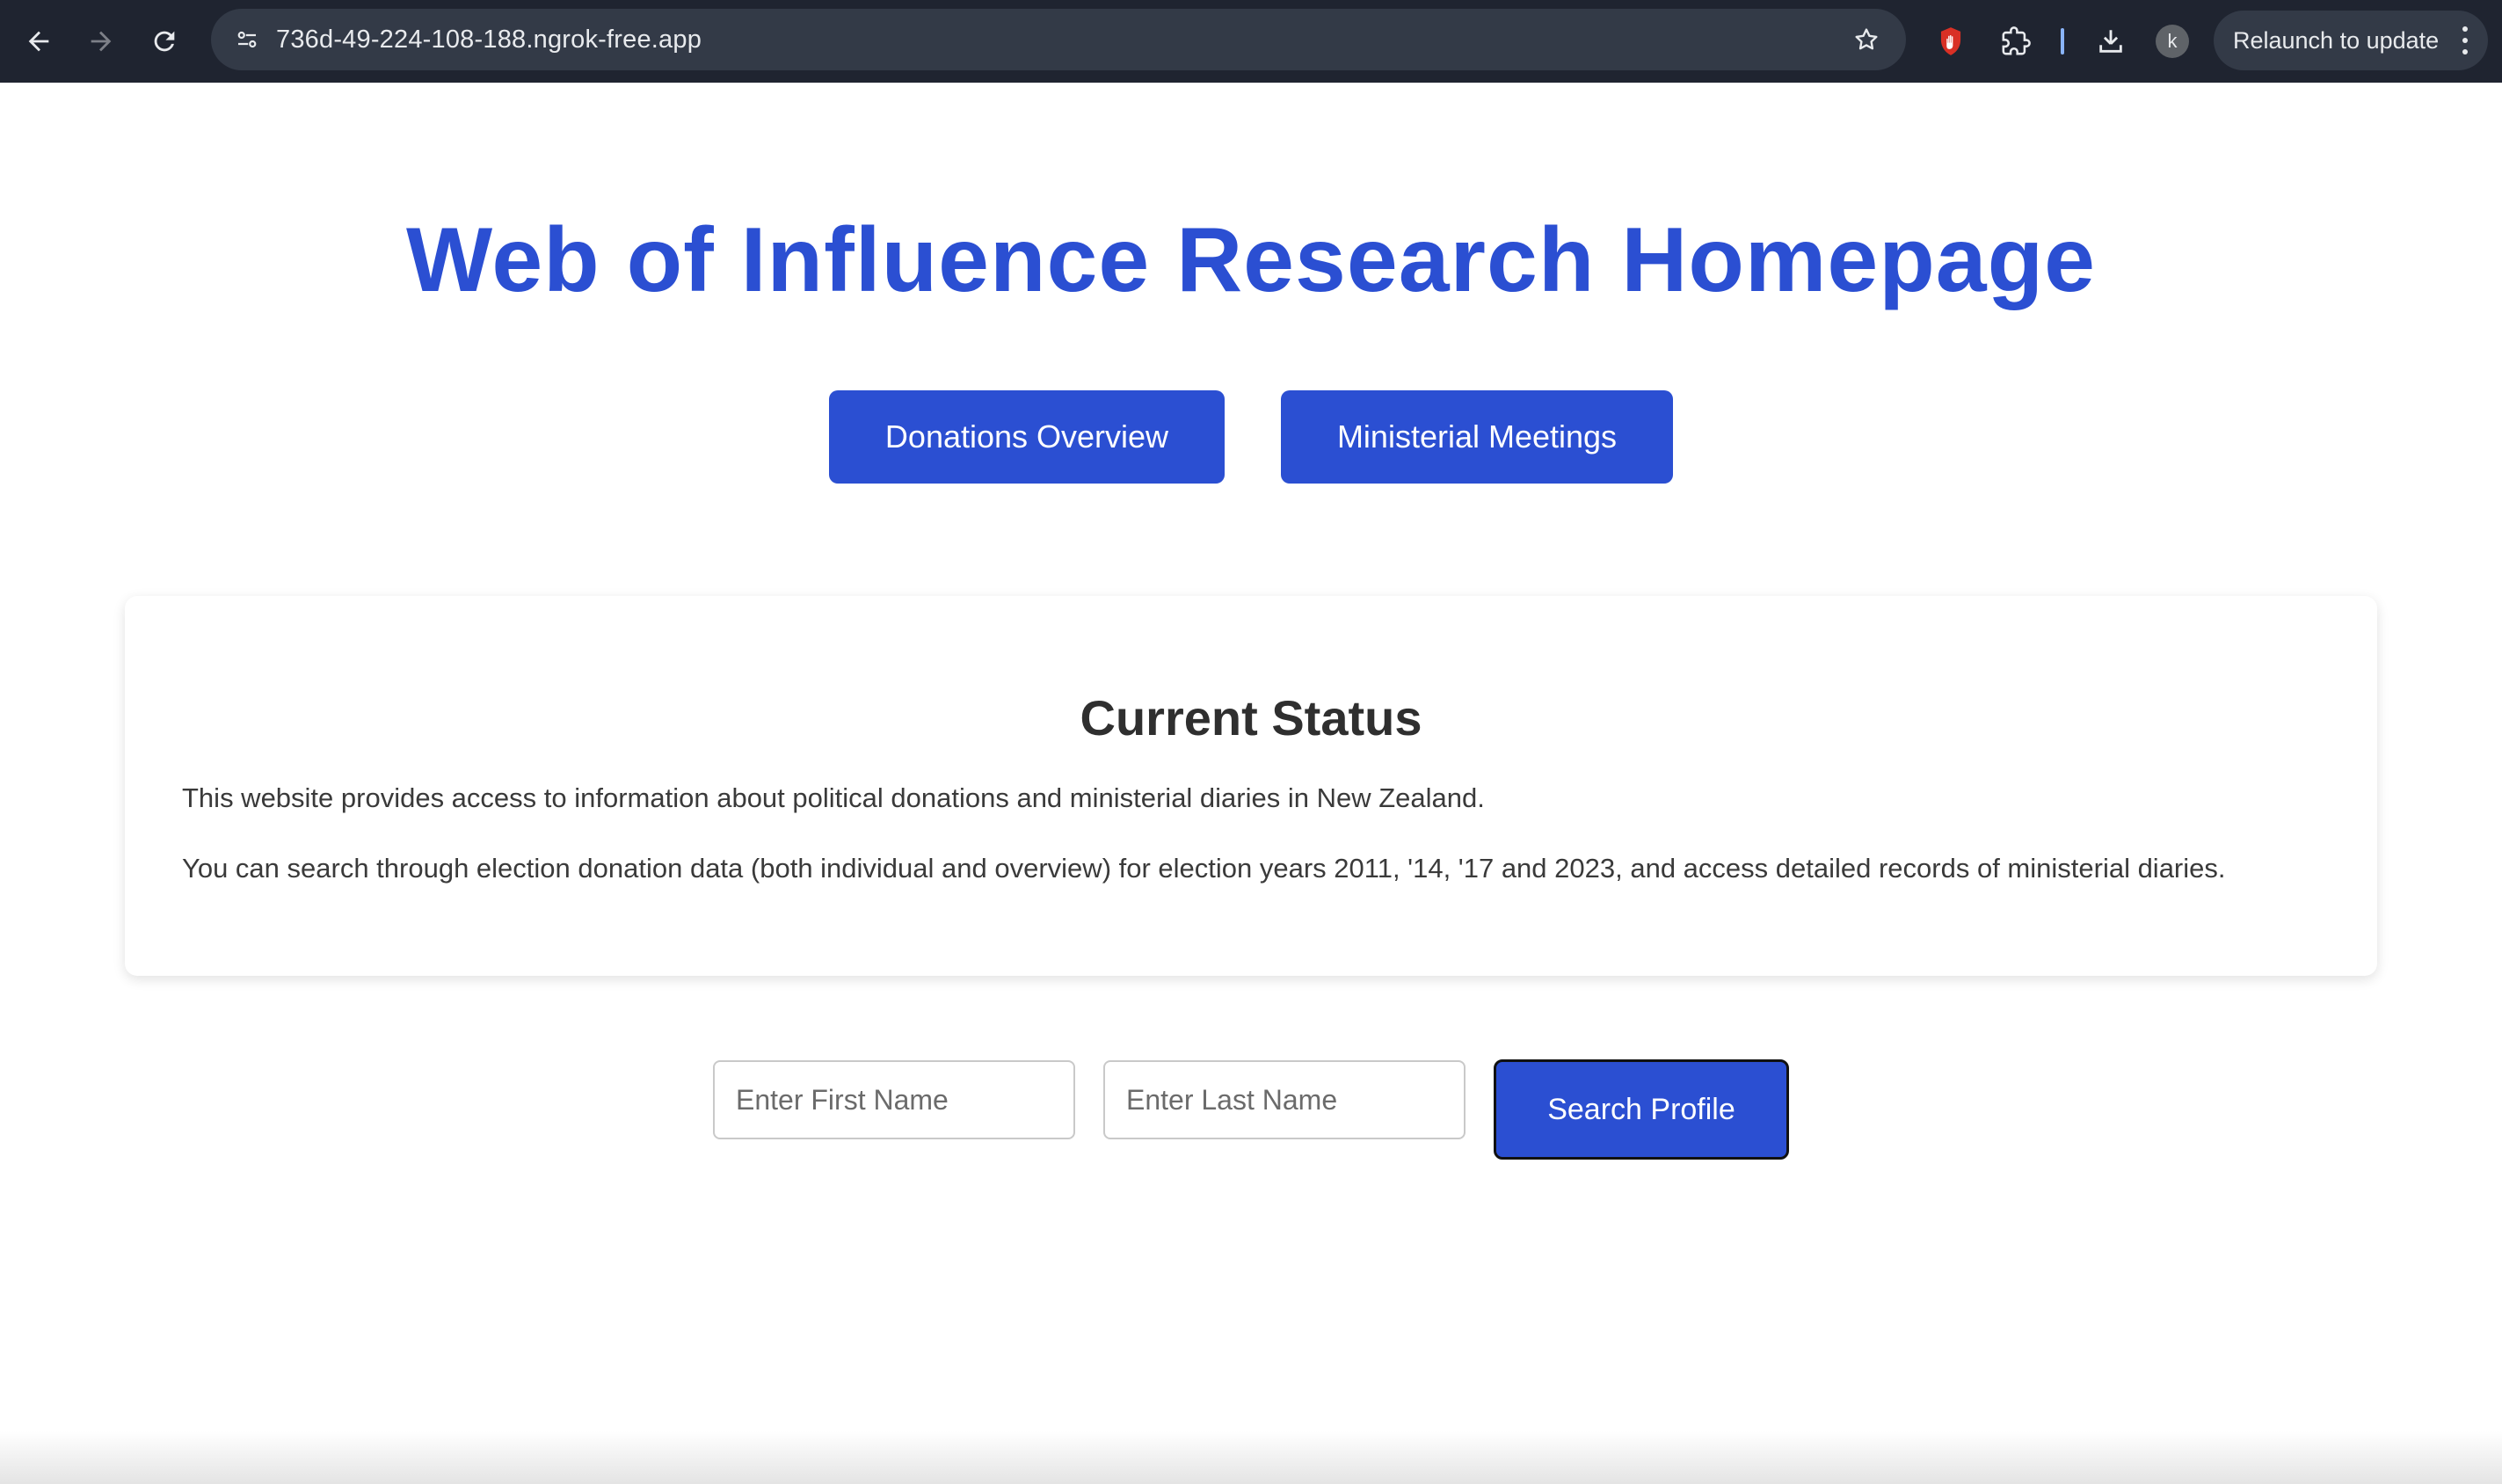 The image size is (2502, 1484). What do you see at coordinates (1251, 260) in the screenshot?
I see `page-title: Web of Influence Research Homepage` at bounding box center [1251, 260].